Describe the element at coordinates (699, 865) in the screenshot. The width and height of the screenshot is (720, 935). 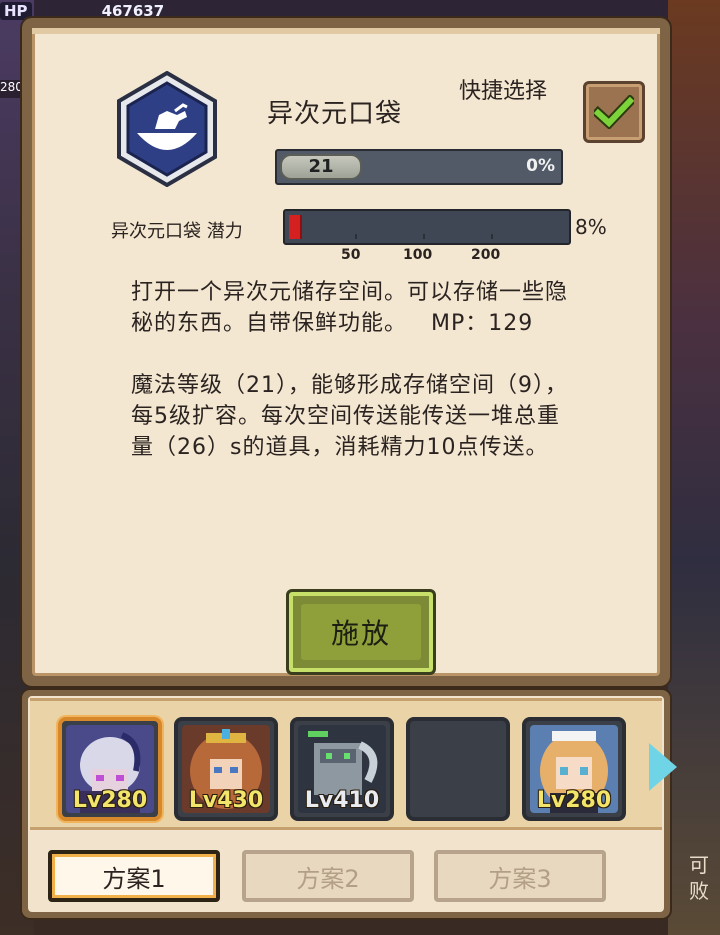
I see `side-text-line-1: 可` at that location.